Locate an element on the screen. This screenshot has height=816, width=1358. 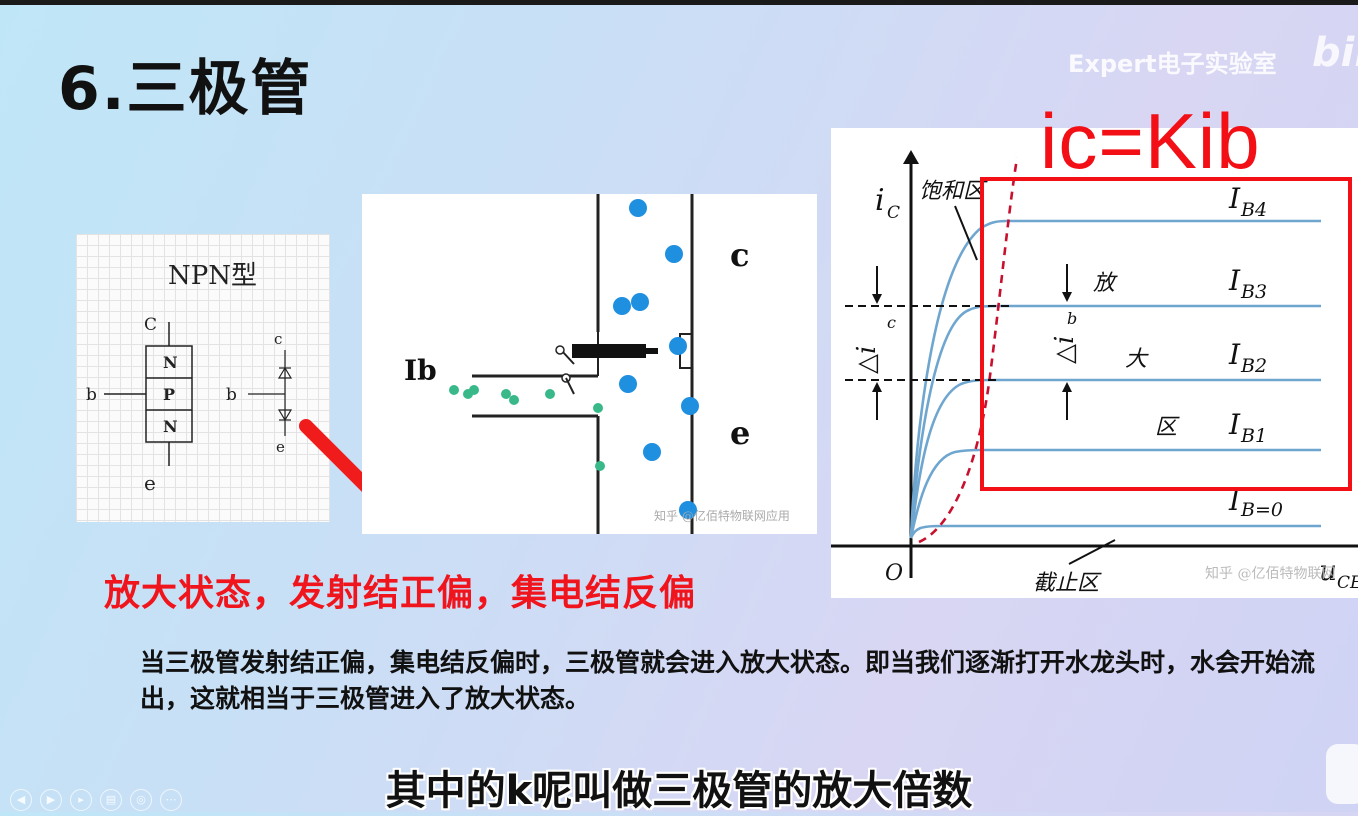
next-icon: ▸ is located at coordinates (81, 800).